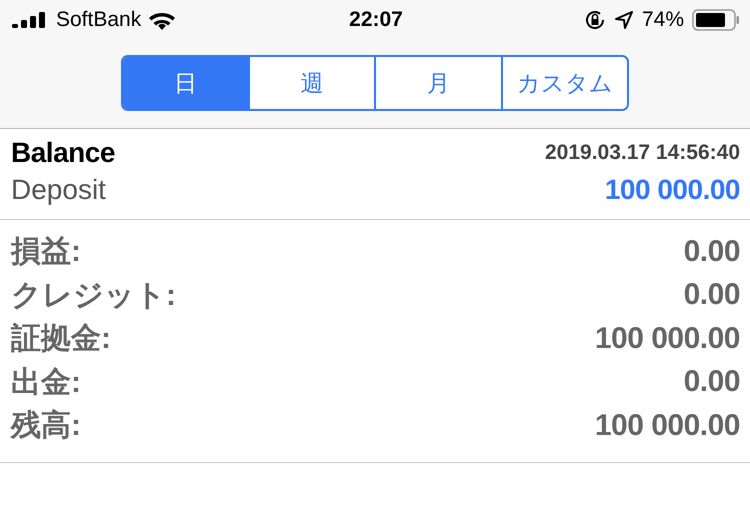 Image resolution: width=750 pixels, height=523 pixels. I want to click on rotation-lock-icon, so click(595, 20).